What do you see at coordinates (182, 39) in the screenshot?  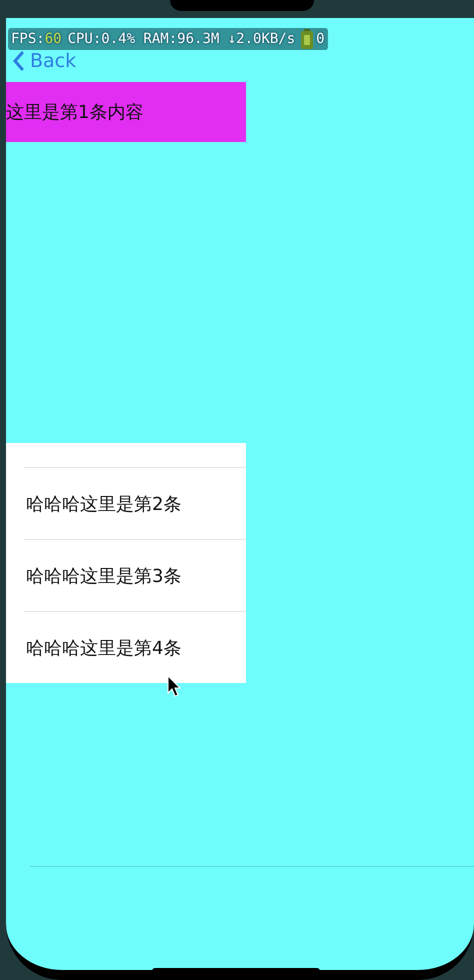 I see `perf-stats: CPU:0.4% RAM:96.3M ↓2.0KB/s` at bounding box center [182, 39].